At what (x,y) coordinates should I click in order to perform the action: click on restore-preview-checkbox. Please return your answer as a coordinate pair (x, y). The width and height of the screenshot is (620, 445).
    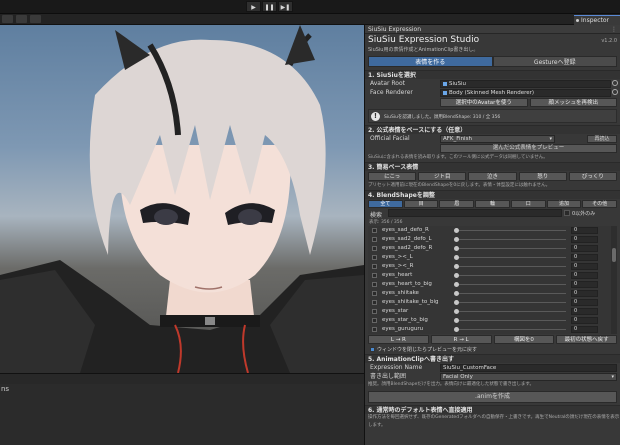
    Looking at the image, I should click on (372, 349).